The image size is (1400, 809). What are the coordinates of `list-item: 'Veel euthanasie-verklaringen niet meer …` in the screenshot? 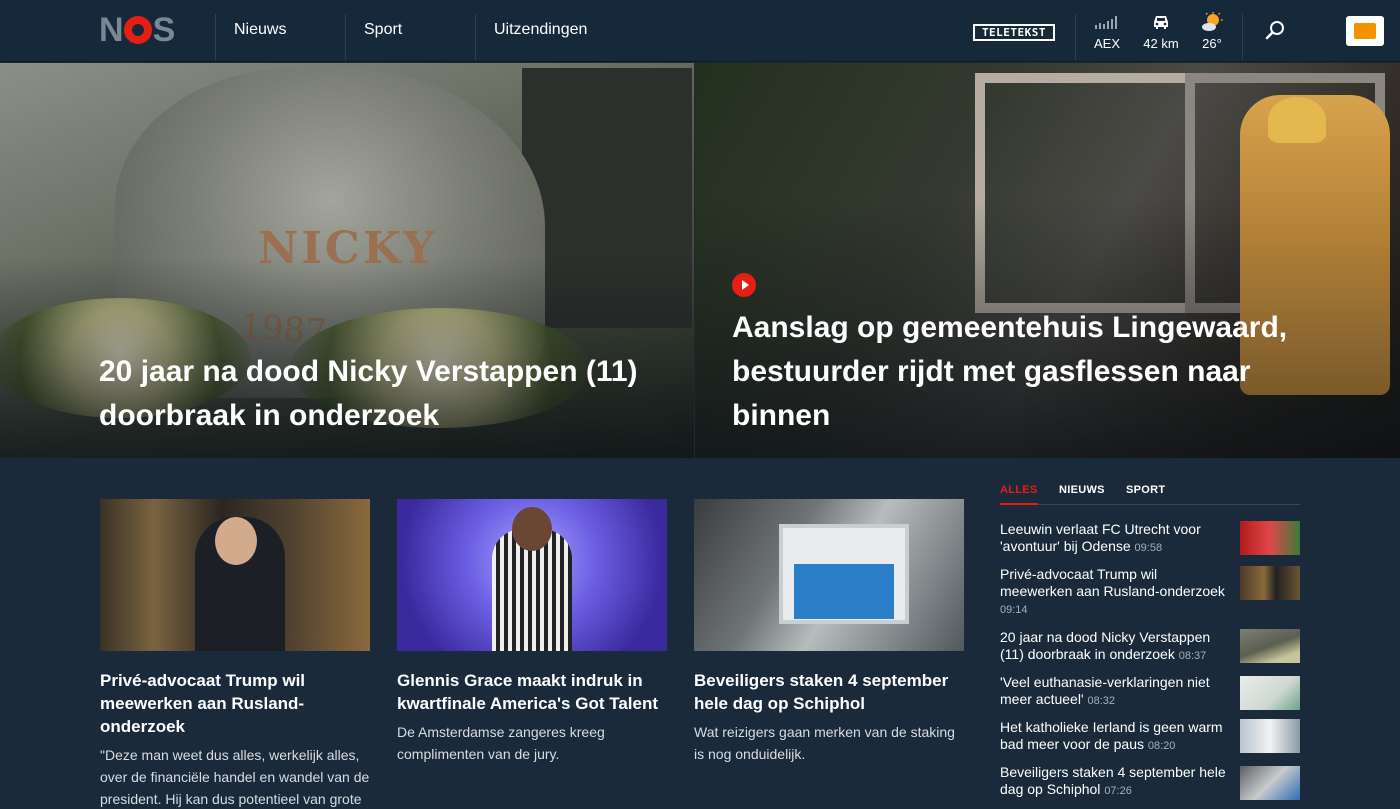 It's located at (1150, 692).